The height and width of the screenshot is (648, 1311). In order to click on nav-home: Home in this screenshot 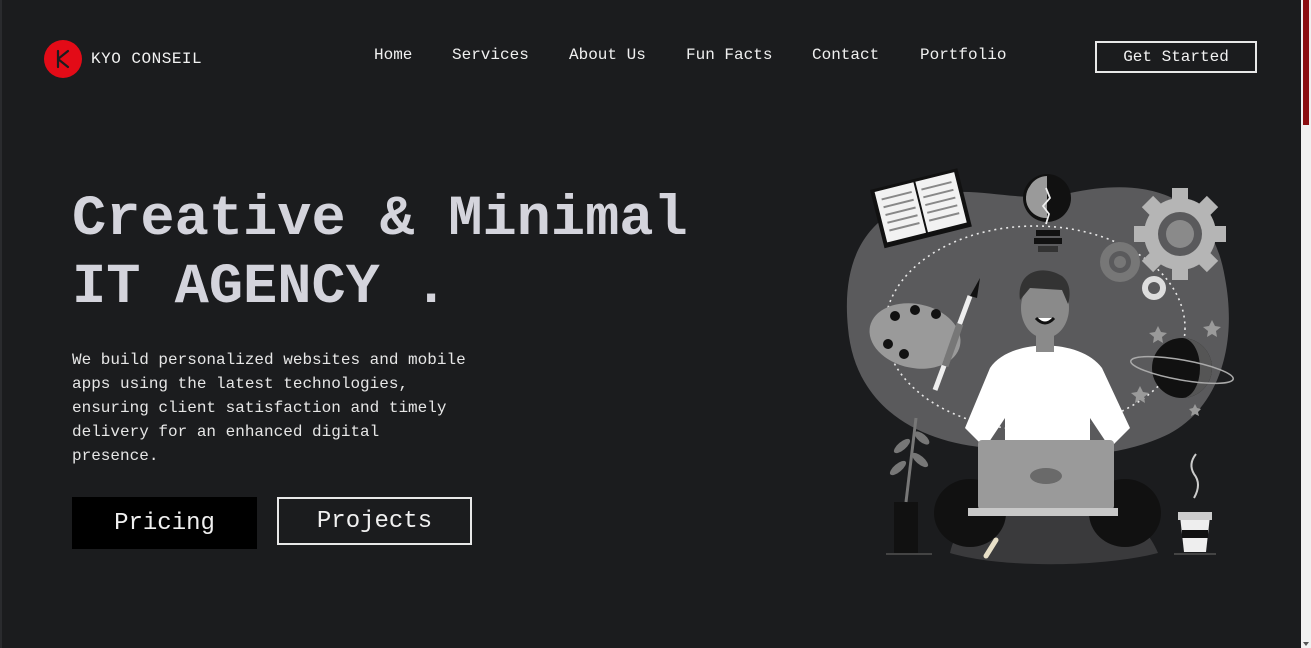, I will do `click(393, 55)`.